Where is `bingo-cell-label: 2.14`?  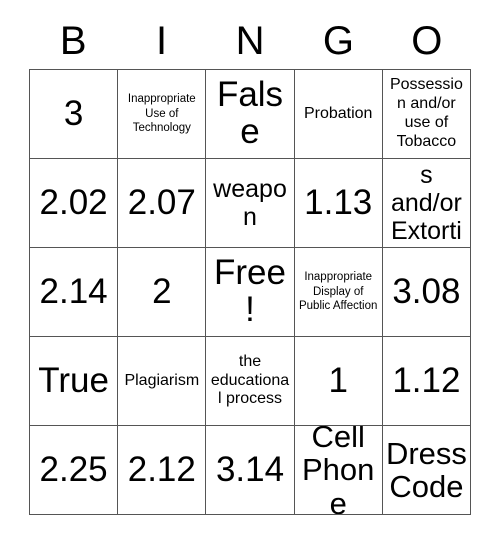 bingo-cell-label: 2.14 is located at coordinates (73, 291).